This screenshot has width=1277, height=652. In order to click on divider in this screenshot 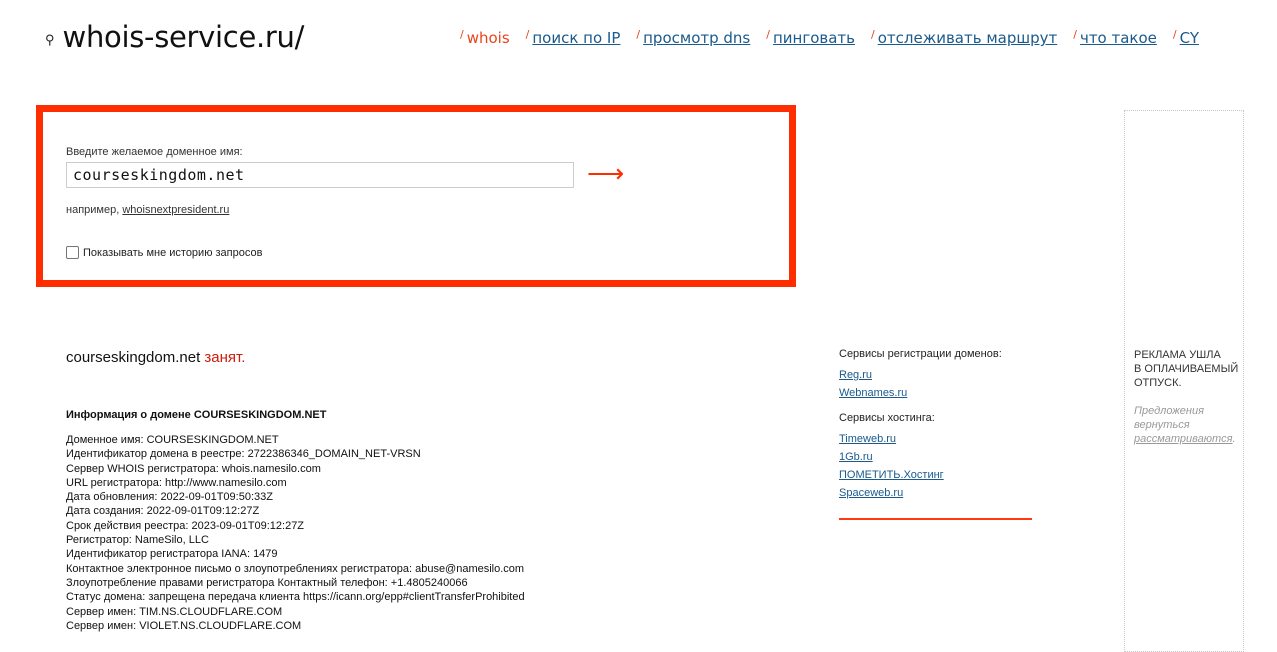, I will do `click(935, 519)`.